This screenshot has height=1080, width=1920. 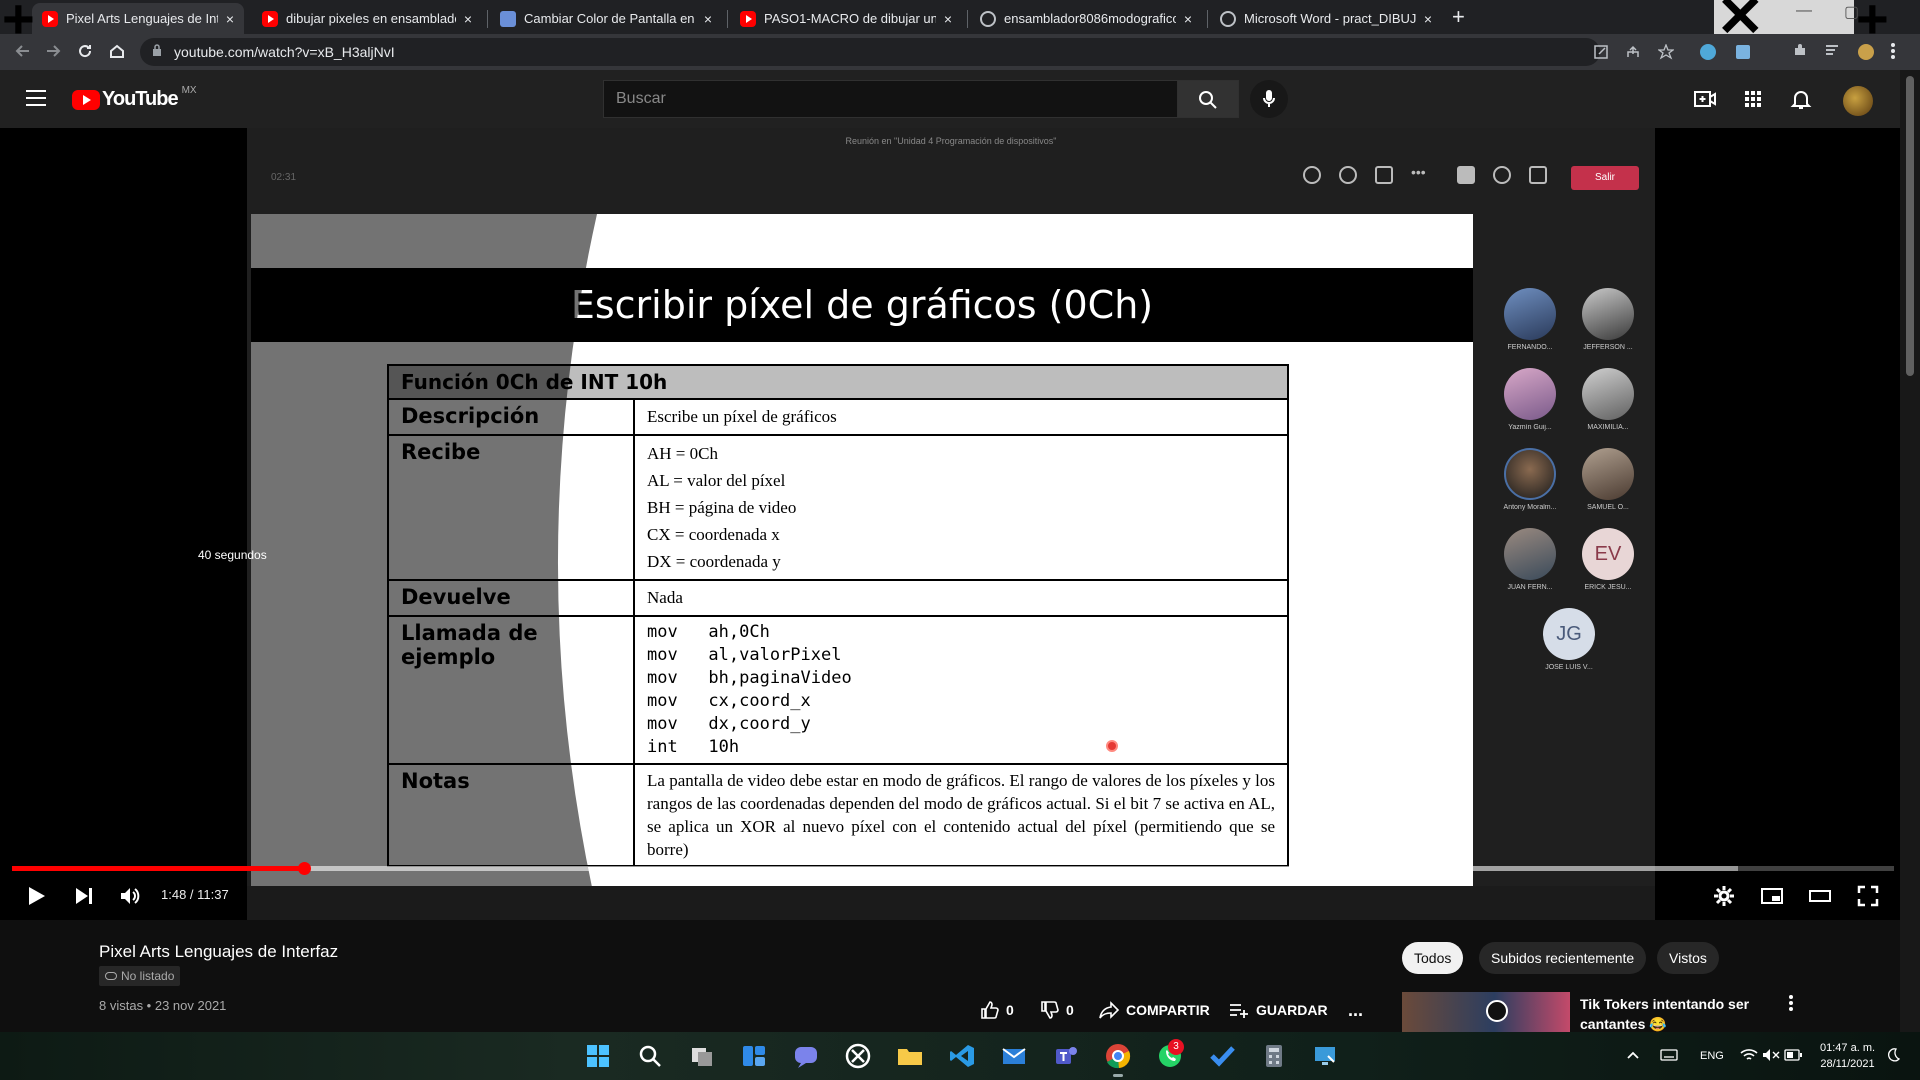 I want to click on link-icon, so click(x=111, y=976).